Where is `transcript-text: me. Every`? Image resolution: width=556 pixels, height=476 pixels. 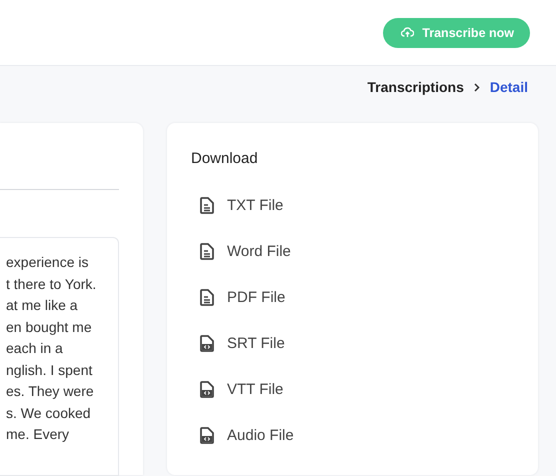
transcript-text: me. Every is located at coordinates (38, 434).